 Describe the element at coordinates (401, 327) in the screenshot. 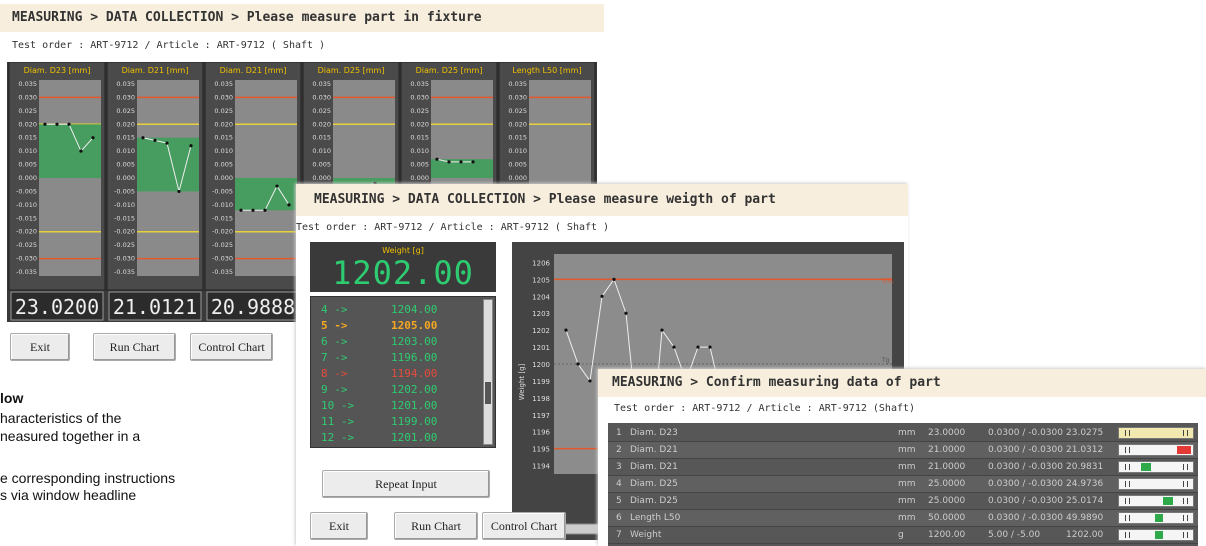

I see `list-item: 5 -> 1205.00` at that location.